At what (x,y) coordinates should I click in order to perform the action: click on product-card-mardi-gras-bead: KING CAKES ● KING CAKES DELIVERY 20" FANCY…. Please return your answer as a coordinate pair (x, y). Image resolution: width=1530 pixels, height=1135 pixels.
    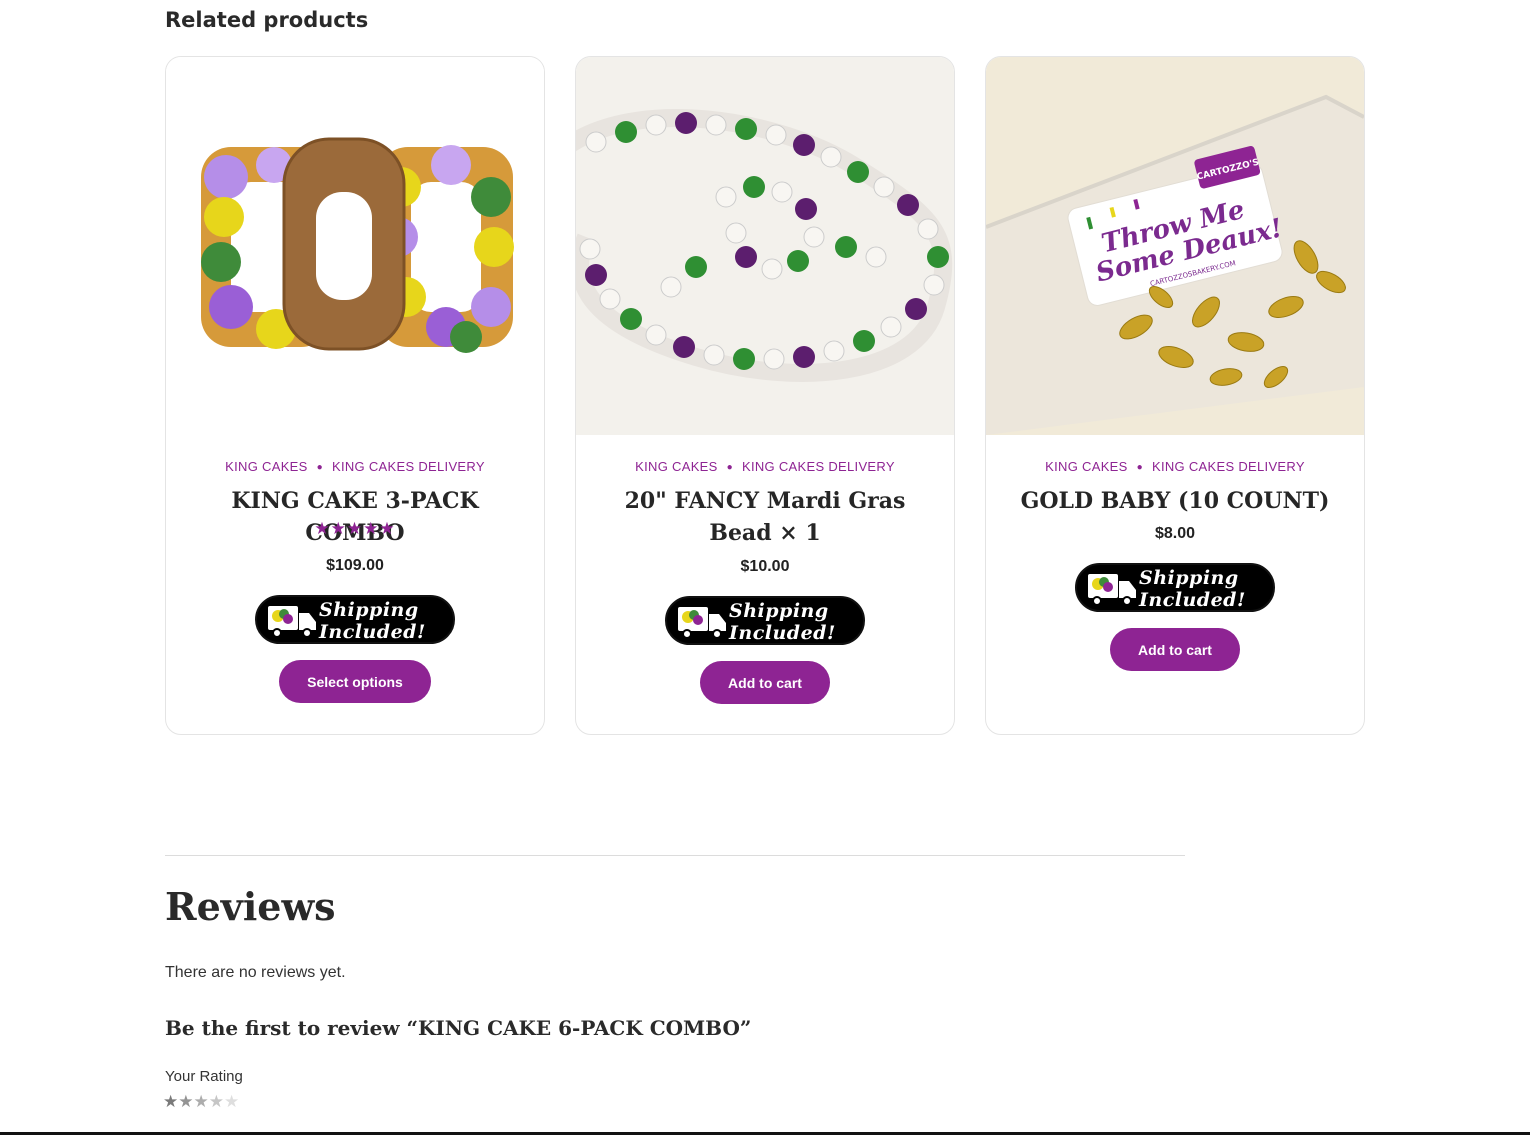
    Looking at the image, I should click on (765, 395).